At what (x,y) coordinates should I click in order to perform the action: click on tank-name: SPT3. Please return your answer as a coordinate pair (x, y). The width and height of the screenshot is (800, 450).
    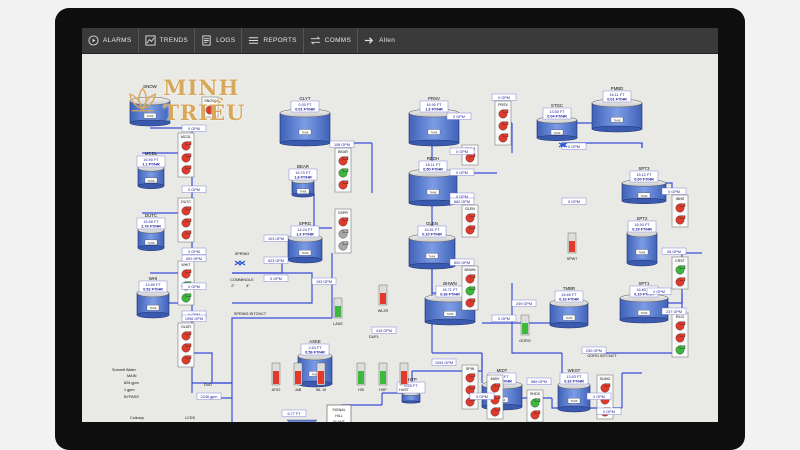
    Looking at the image, I should click on (645, 168).